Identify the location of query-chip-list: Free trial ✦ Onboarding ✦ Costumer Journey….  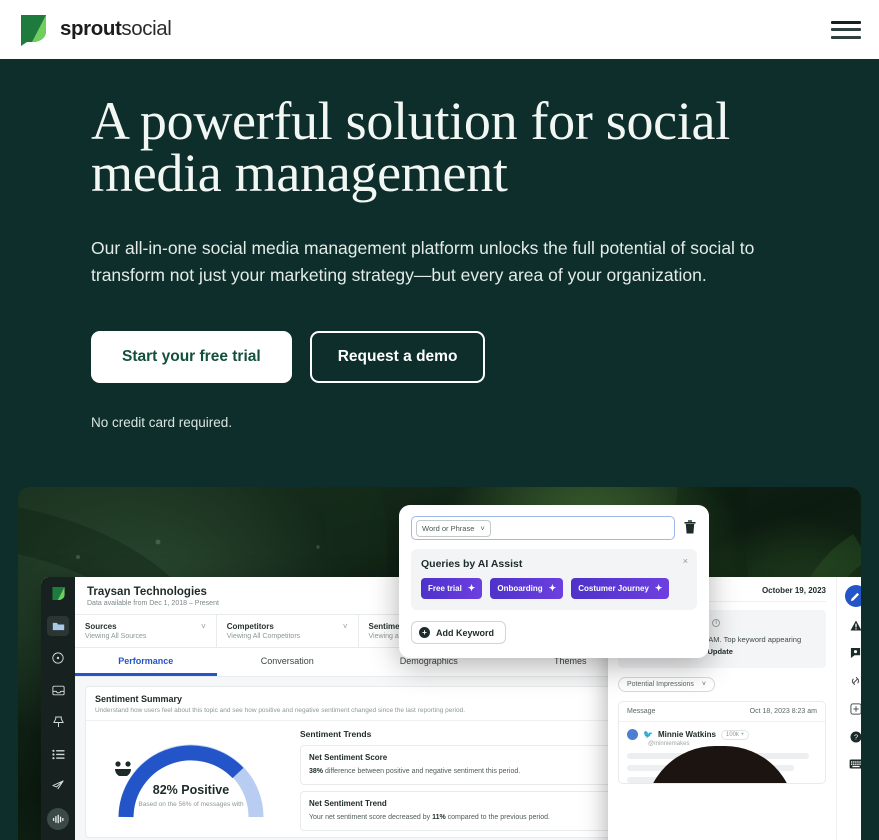
(554, 588).